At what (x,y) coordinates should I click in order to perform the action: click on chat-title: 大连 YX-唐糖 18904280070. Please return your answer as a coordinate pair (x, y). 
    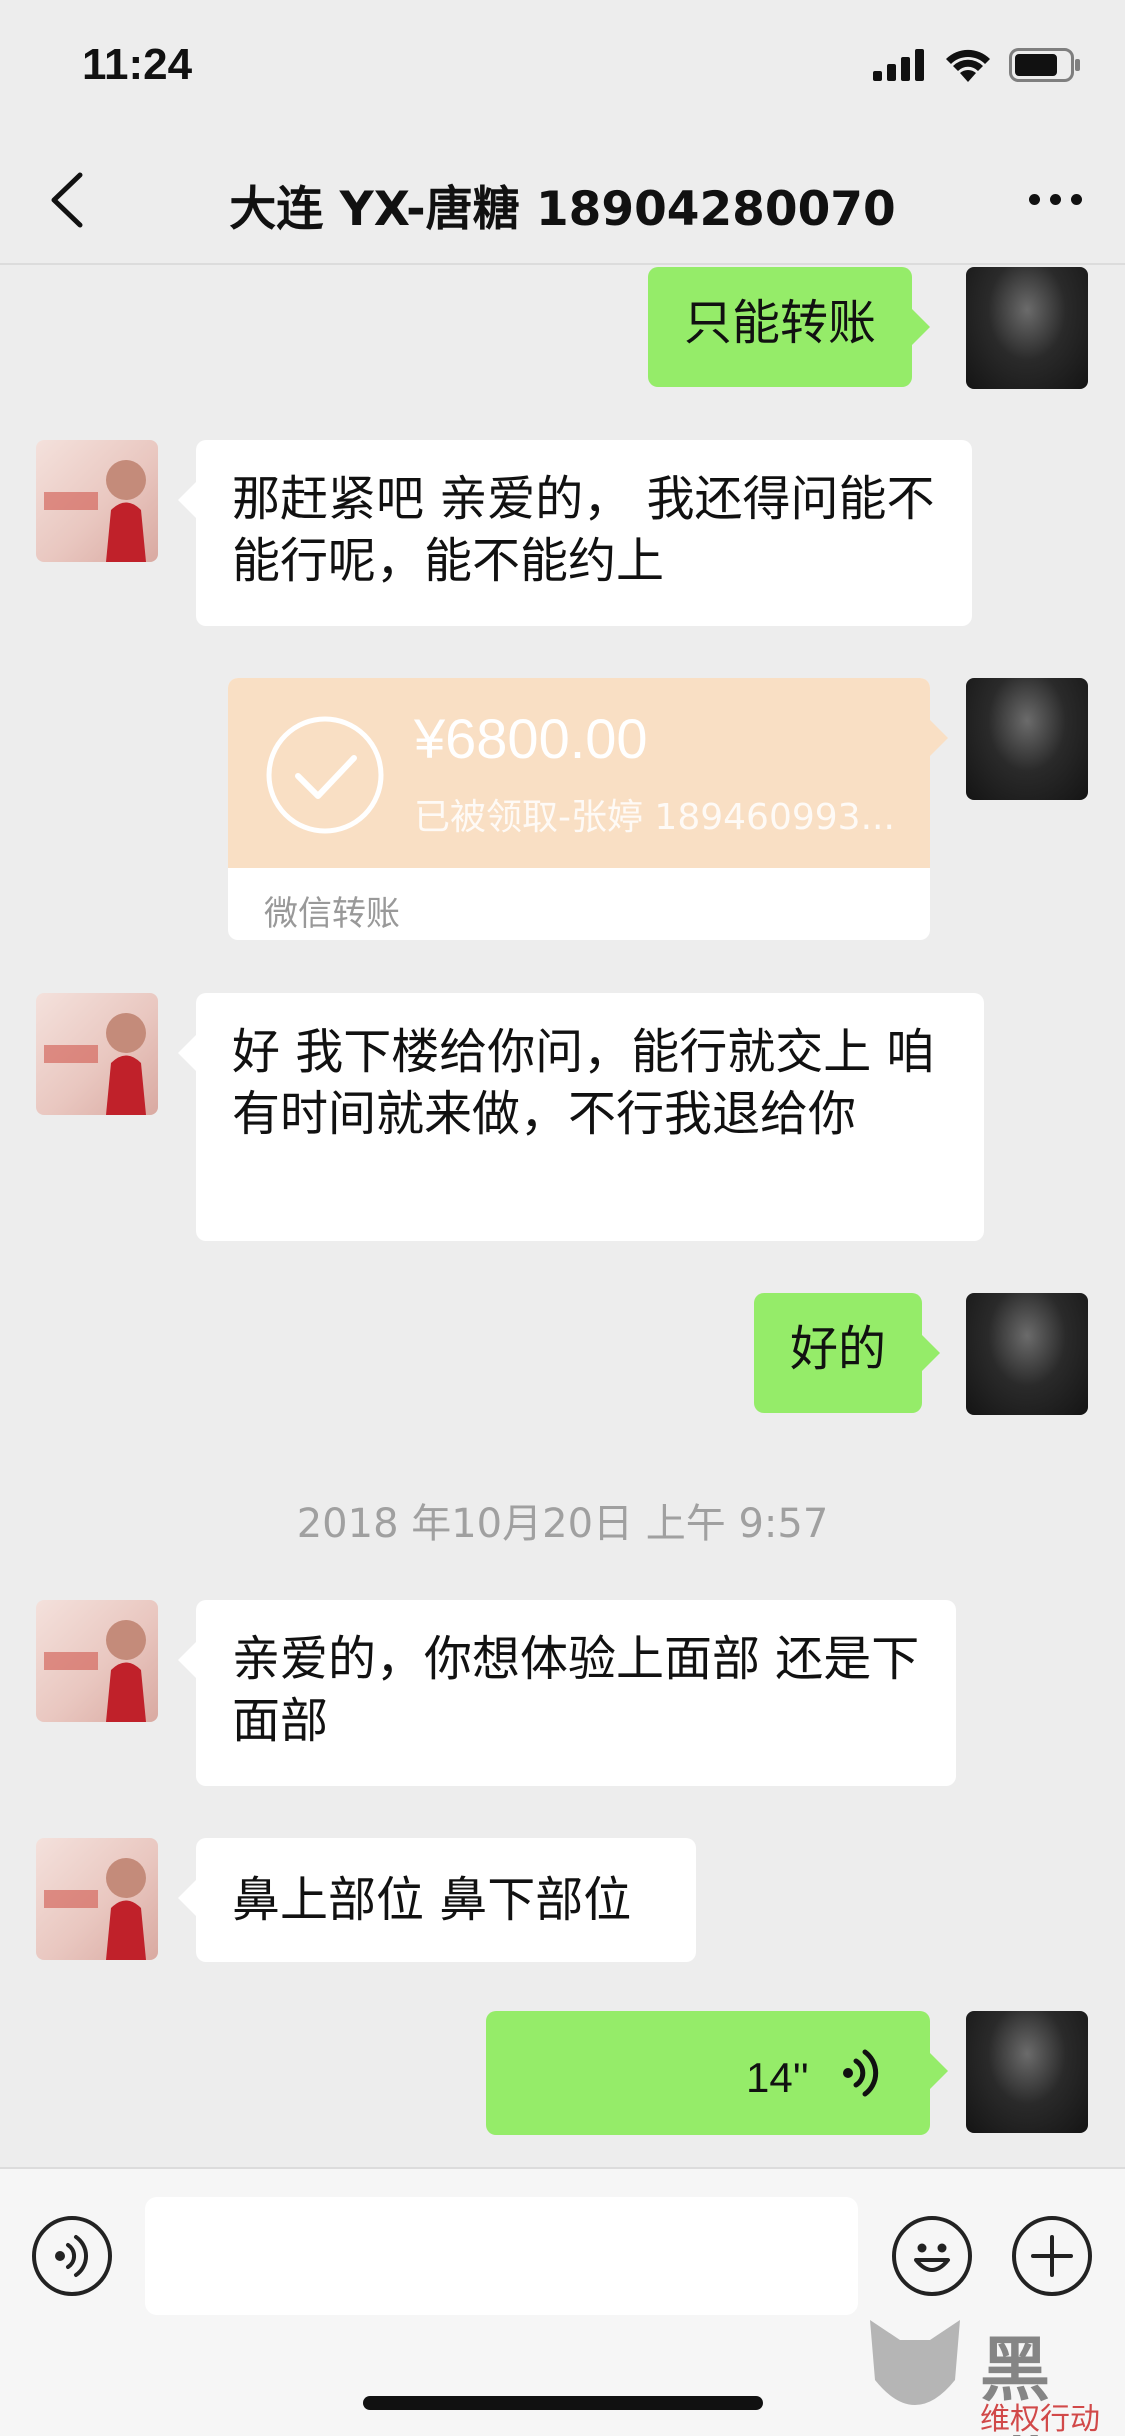
    Looking at the image, I should click on (562, 209).